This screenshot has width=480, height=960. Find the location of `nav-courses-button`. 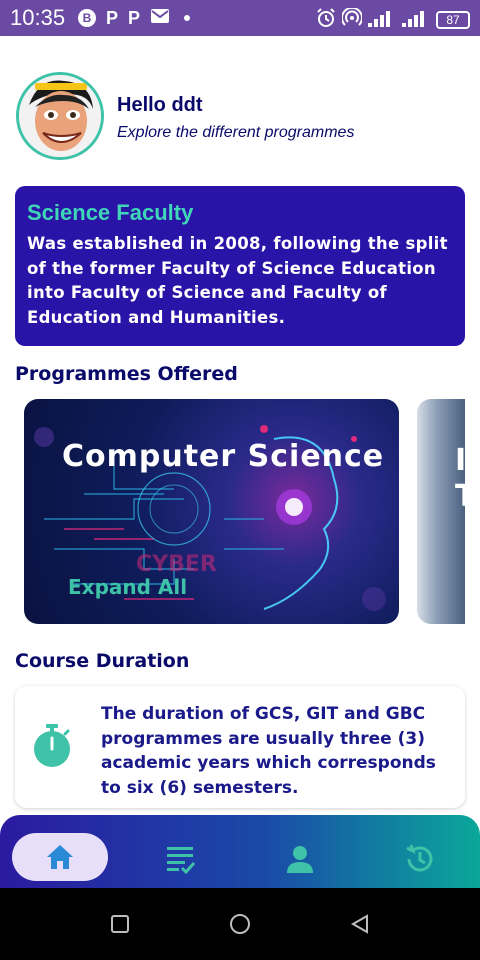

nav-courses-button is located at coordinates (180, 859).